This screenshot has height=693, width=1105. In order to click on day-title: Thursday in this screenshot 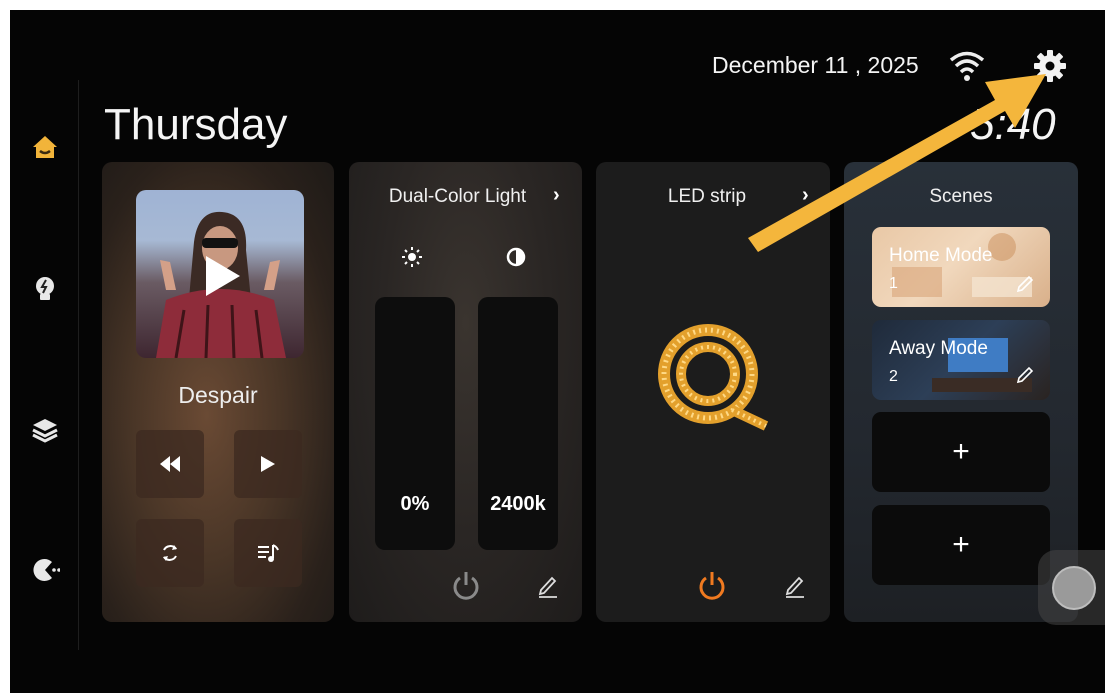, I will do `click(196, 124)`.